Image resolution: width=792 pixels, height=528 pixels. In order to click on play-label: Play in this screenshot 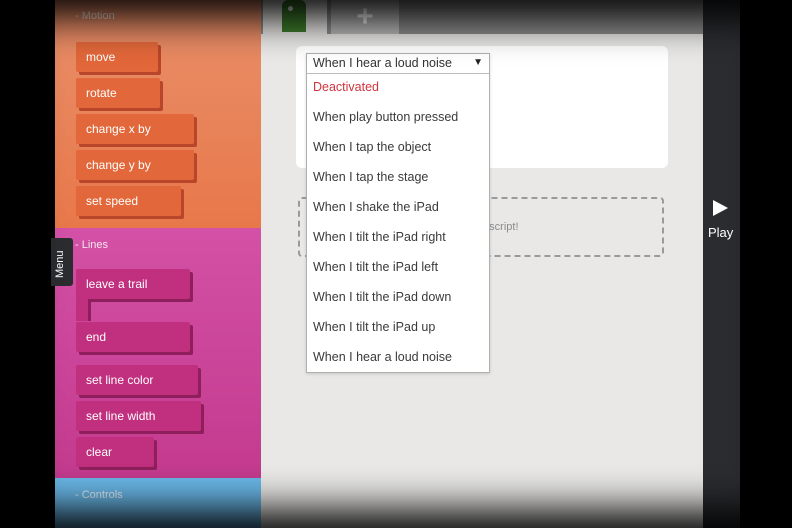, I will do `click(721, 232)`.